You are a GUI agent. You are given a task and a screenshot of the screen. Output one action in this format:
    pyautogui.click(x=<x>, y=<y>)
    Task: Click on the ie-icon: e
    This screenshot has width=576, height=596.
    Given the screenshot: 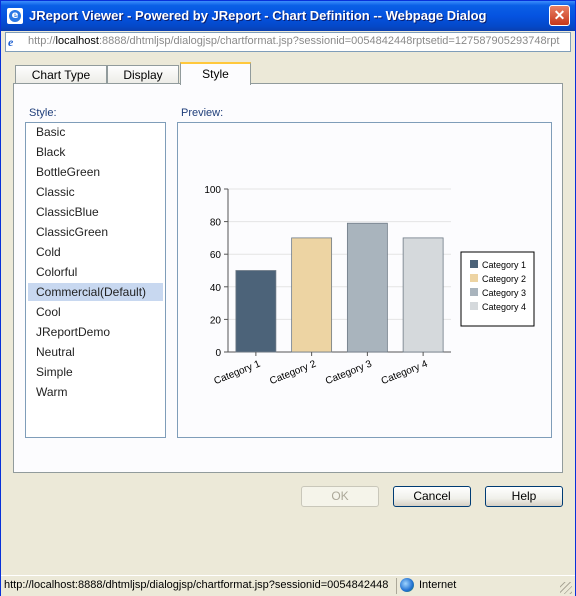 What is the action you would take?
    pyautogui.click(x=15, y=16)
    